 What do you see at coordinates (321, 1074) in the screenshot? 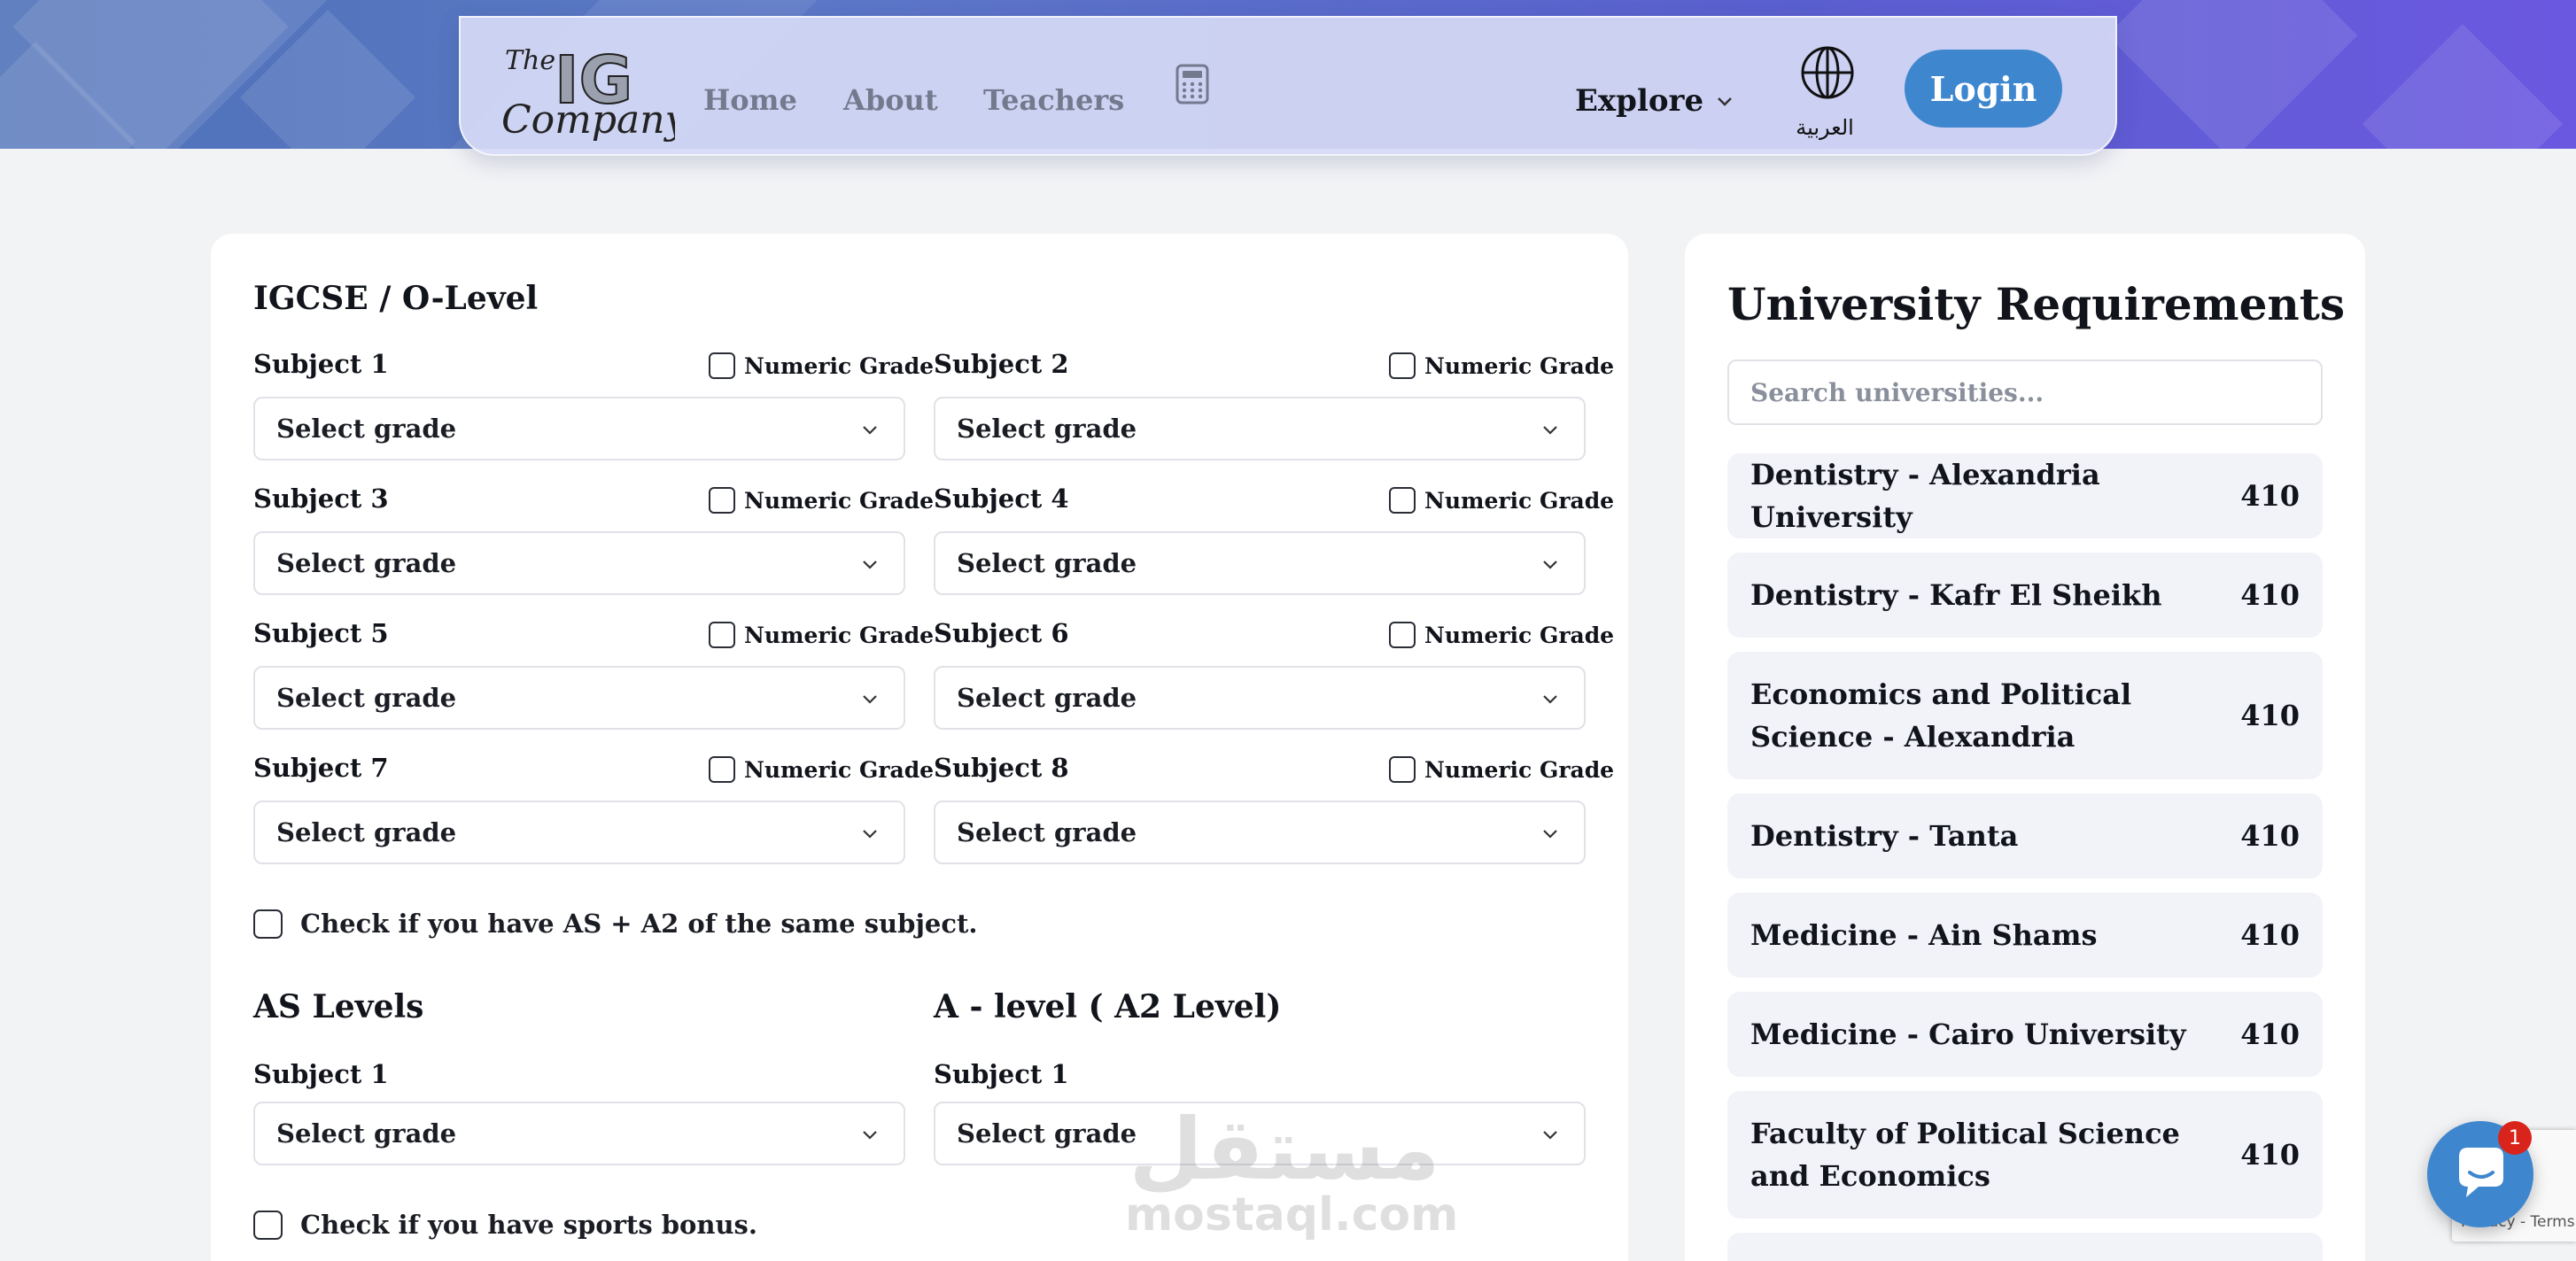
I see `as-subject-1-label: Subject 1` at bounding box center [321, 1074].